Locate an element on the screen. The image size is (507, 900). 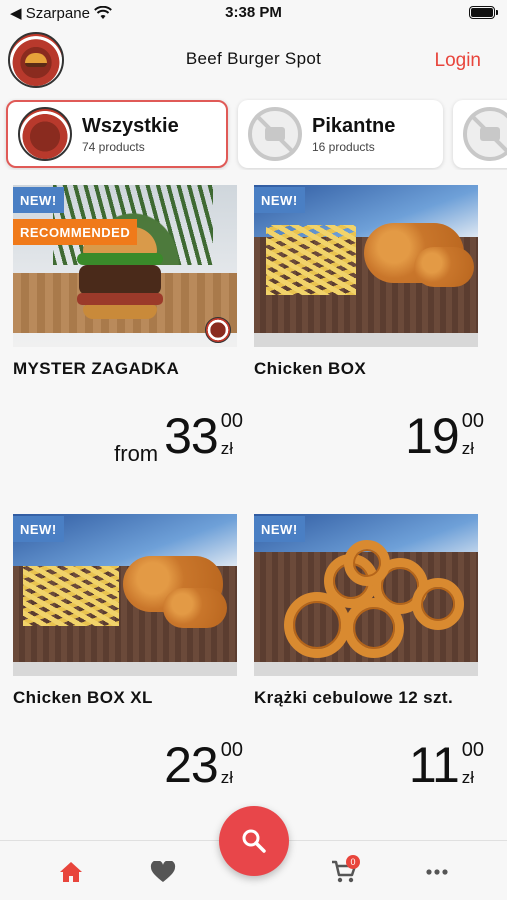
cart-count-badge: 0 is located at coordinates (353, 862).